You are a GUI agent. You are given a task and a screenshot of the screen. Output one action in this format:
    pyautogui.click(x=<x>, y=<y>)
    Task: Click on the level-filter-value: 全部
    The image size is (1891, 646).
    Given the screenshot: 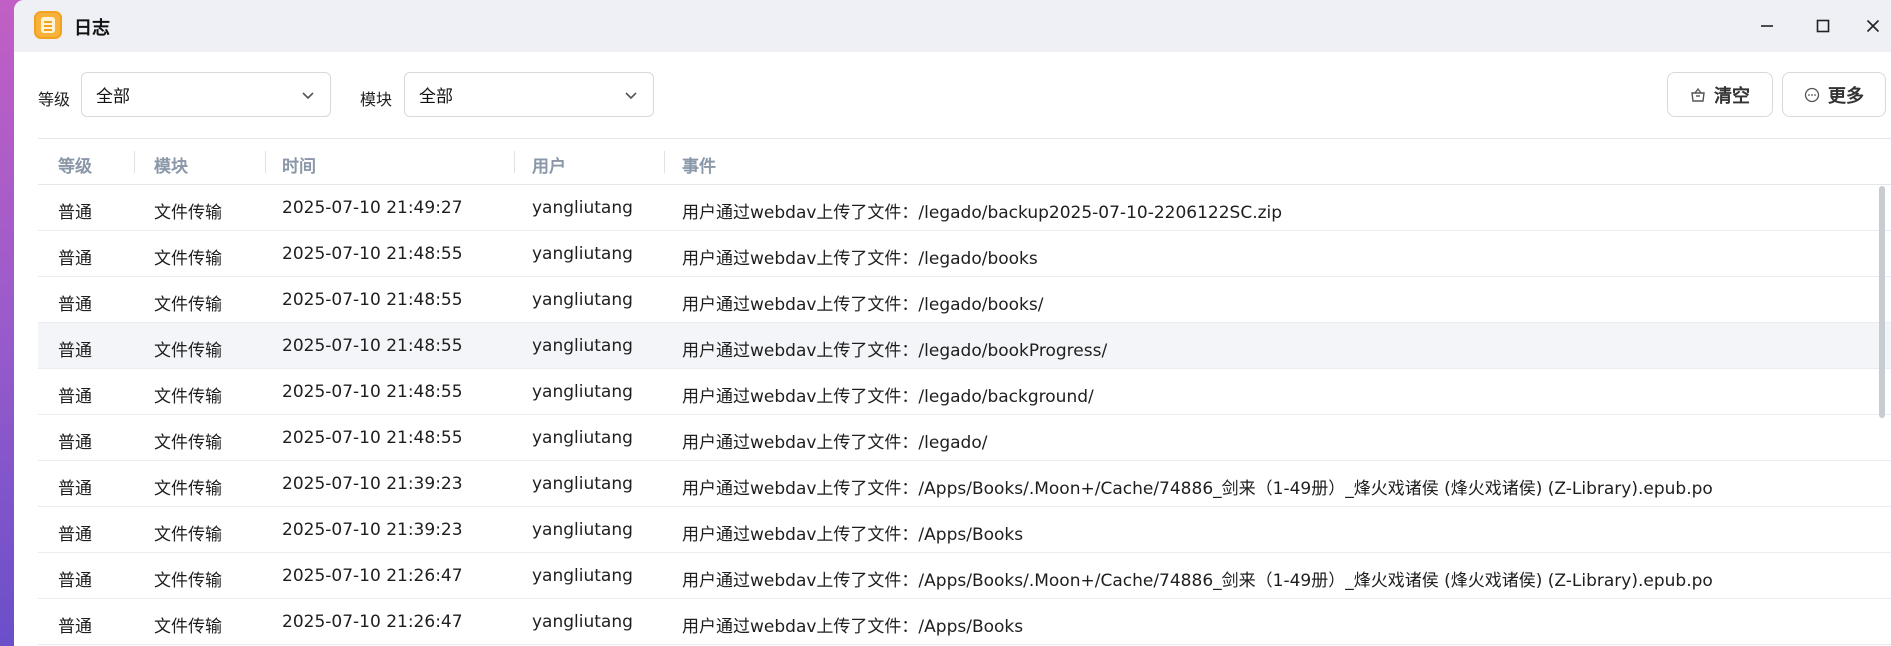 What is the action you would take?
    pyautogui.click(x=113, y=97)
    